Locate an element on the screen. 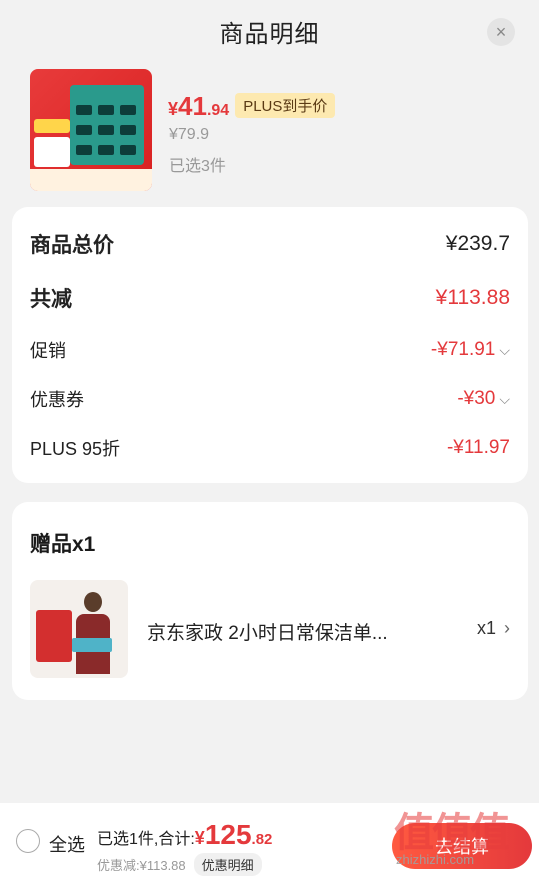 This screenshot has width=539, height=879. total-line: 已选1件,合计: ¥ 125 .82 is located at coordinates (184, 835).